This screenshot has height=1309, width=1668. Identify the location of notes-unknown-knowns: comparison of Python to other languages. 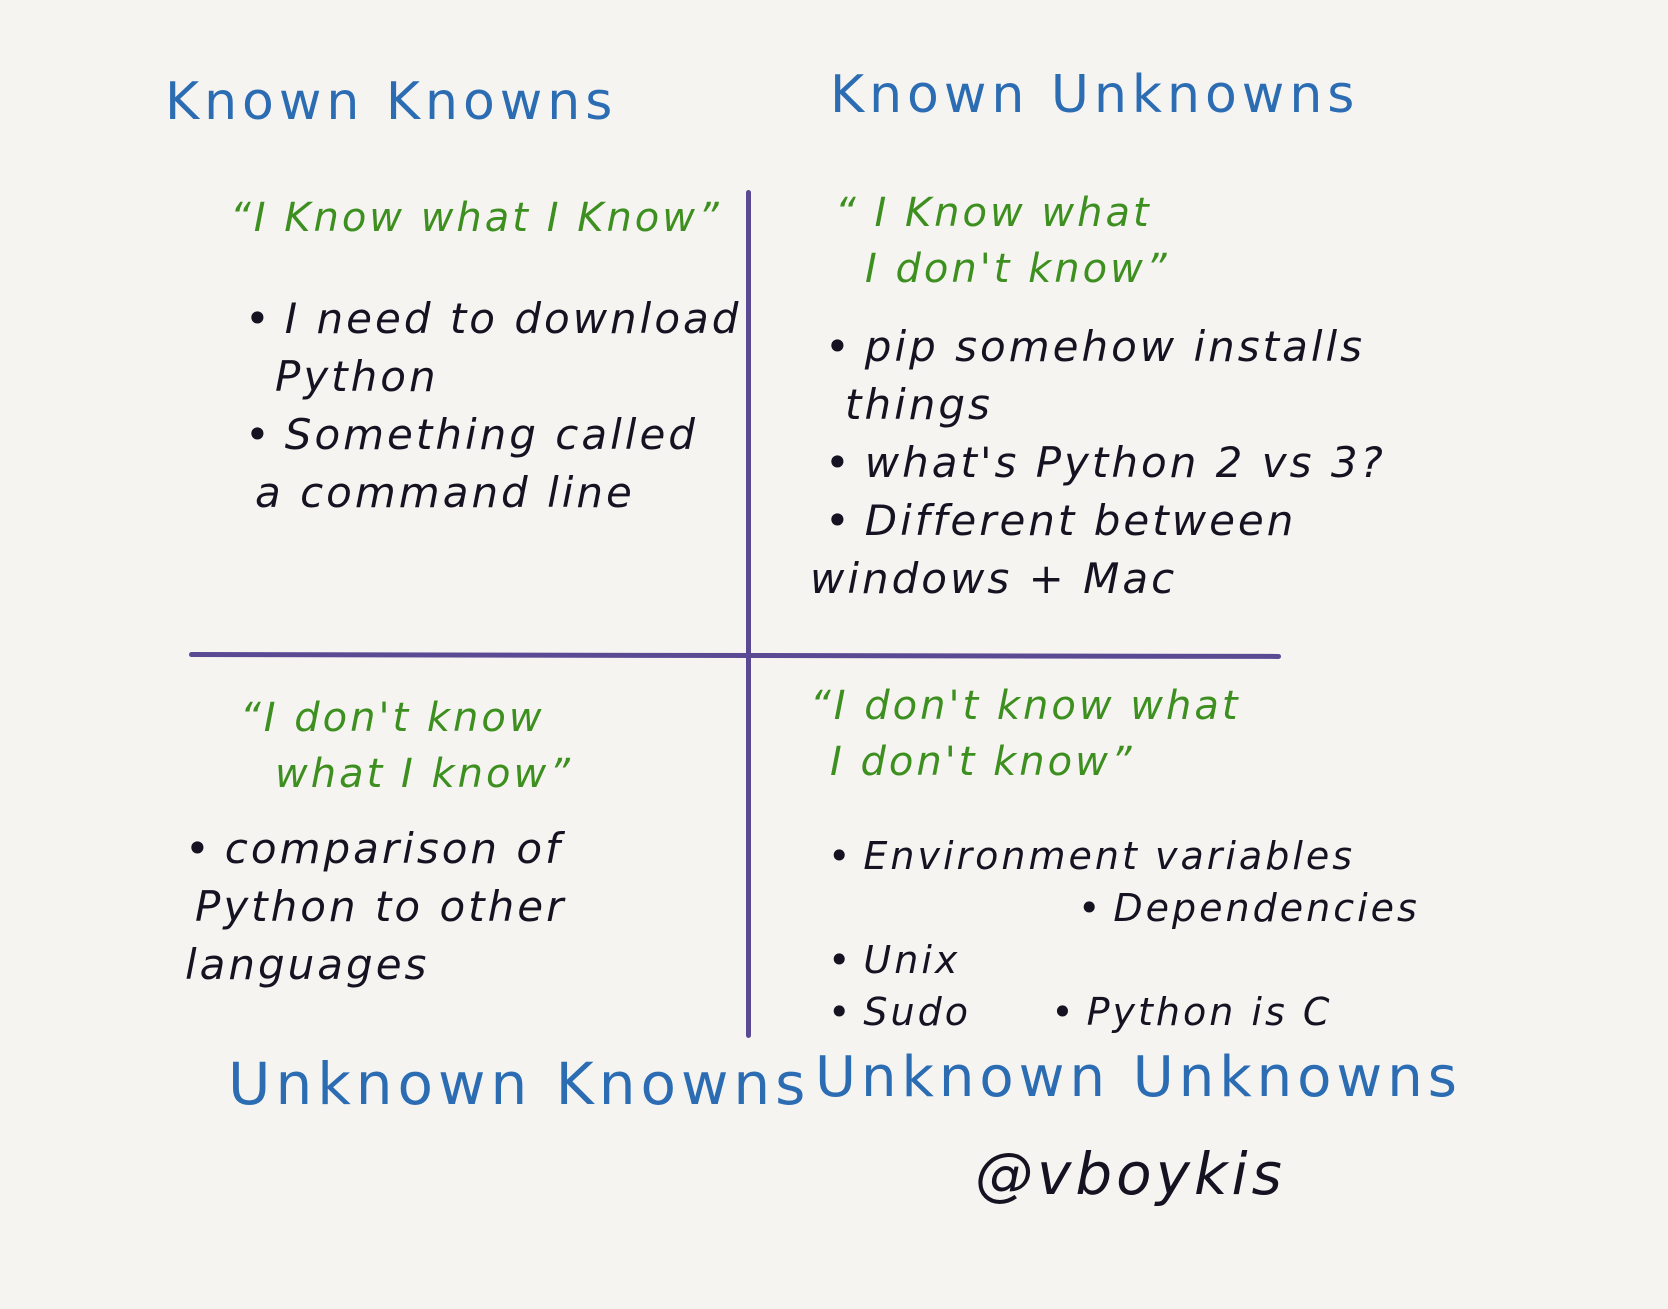
(375, 907).